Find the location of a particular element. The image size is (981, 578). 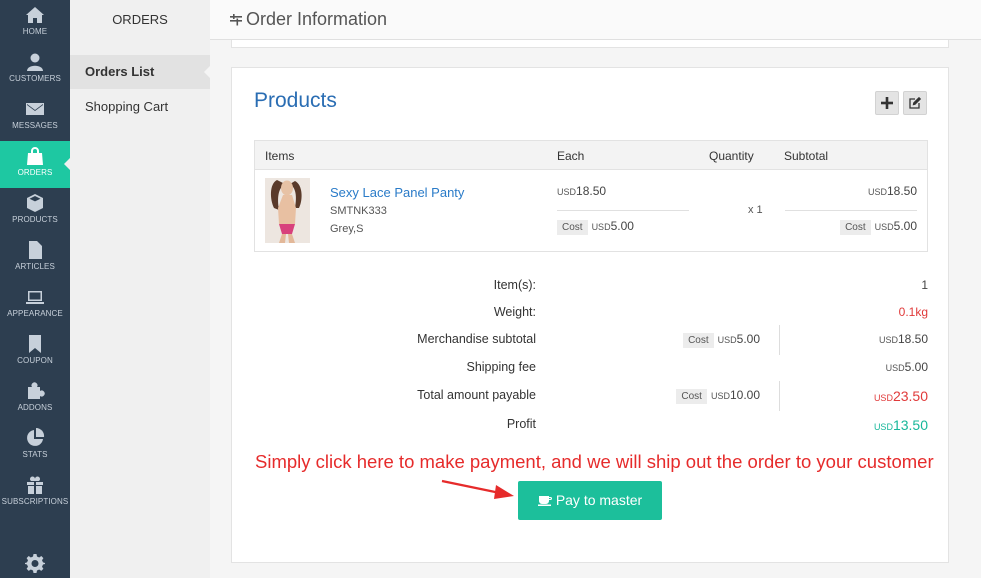

profit-label: Profit is located at coordinates (521, 424).